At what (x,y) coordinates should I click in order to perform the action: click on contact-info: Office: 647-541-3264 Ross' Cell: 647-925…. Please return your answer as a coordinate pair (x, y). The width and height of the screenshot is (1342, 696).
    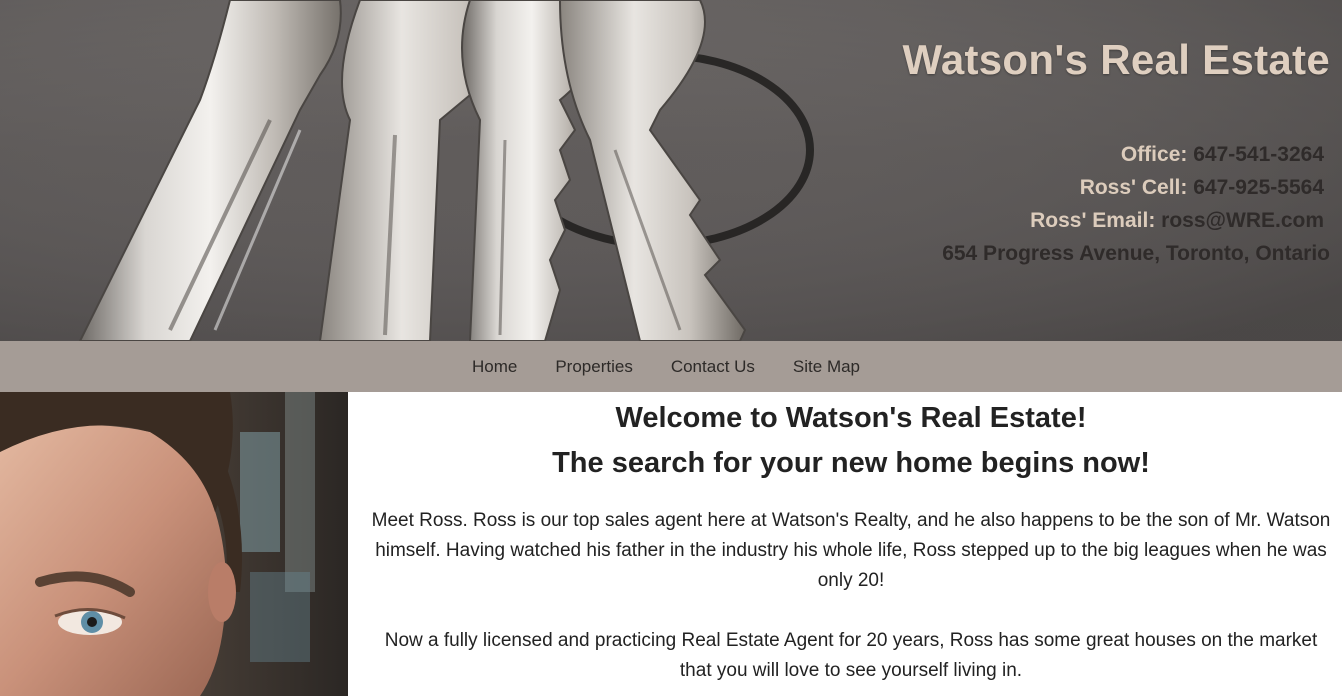
    Looking at the image, I should click on (1136, 204).